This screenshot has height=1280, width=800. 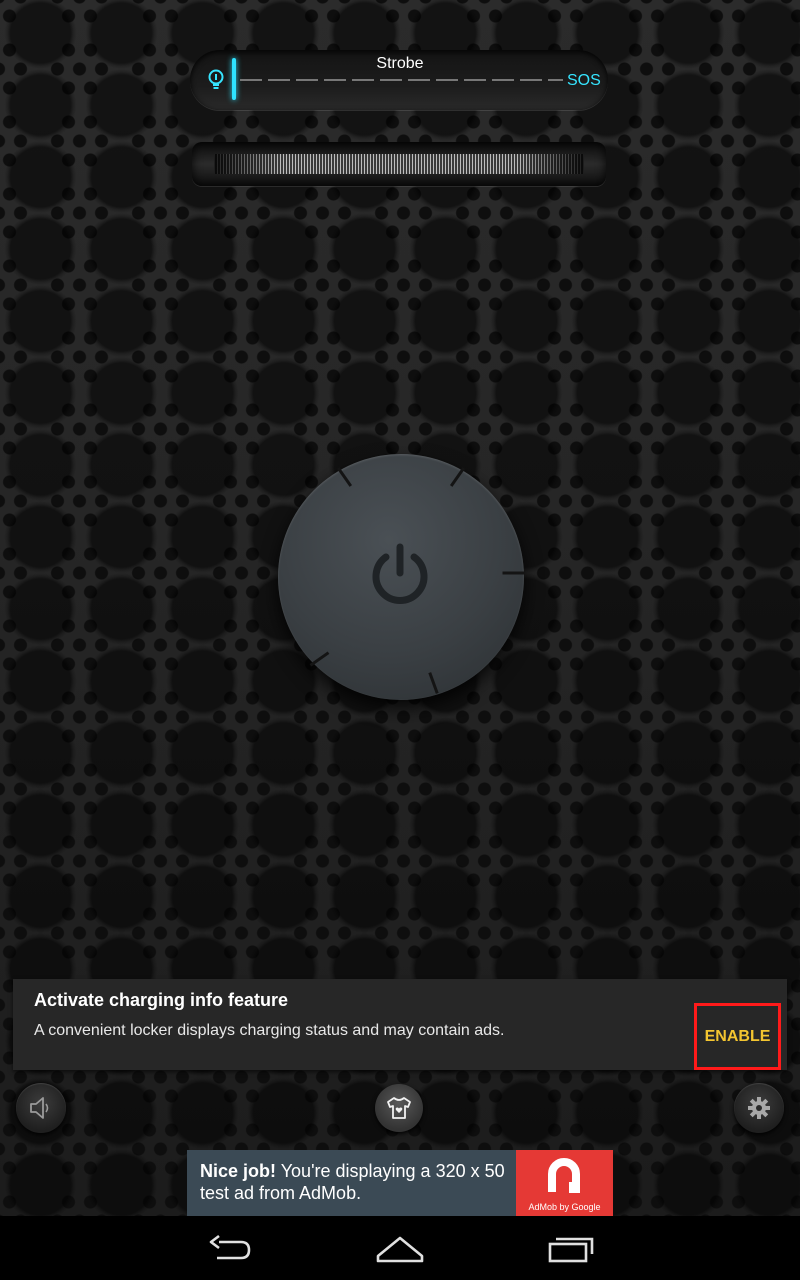 I want to click on recents-icon, so click(x=572, y=1248).